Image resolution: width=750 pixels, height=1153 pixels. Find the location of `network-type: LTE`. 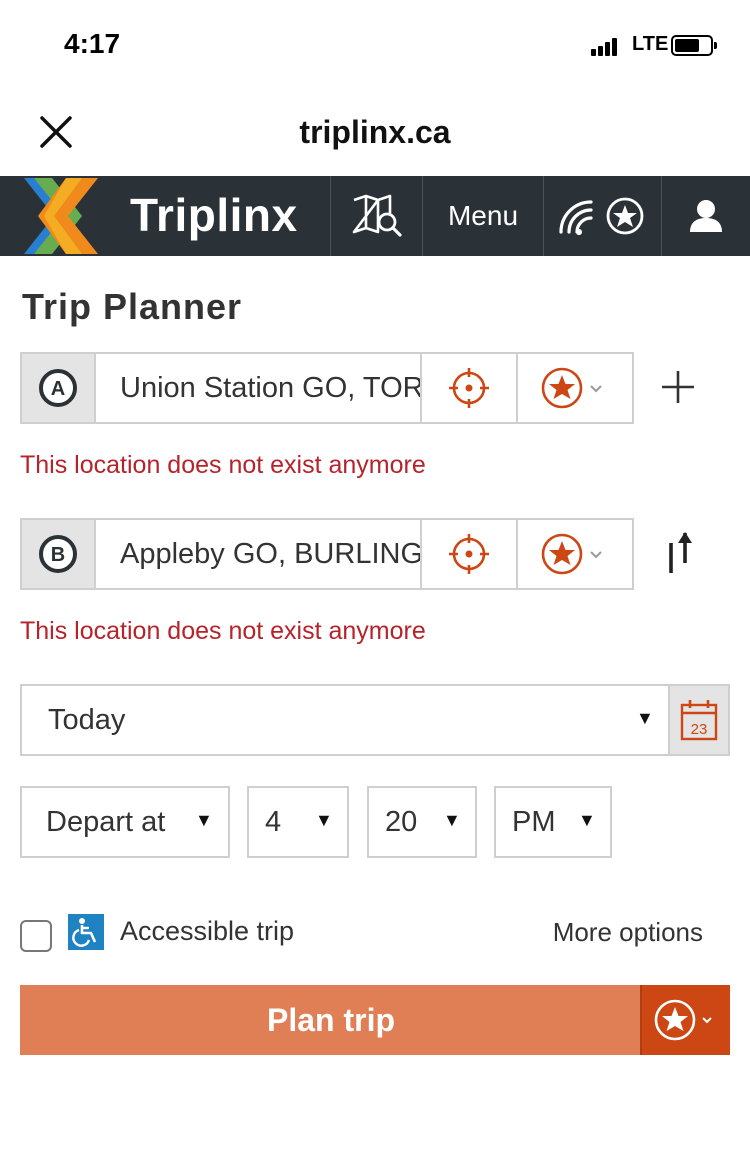

network-type: LTE is located at coordinates (650, 44).